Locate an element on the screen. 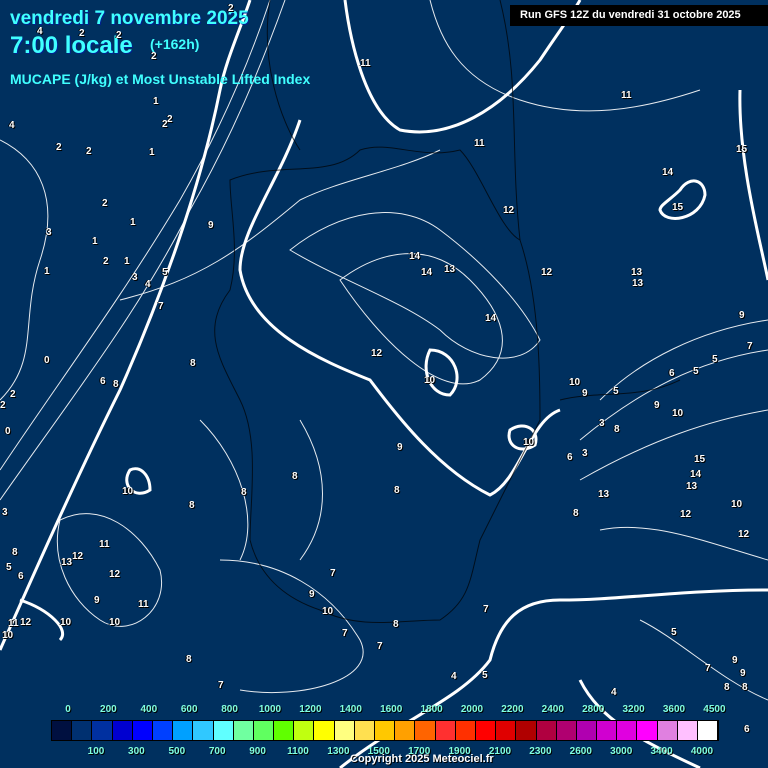  contour-label: 3 is located at coordinates (585, 453).